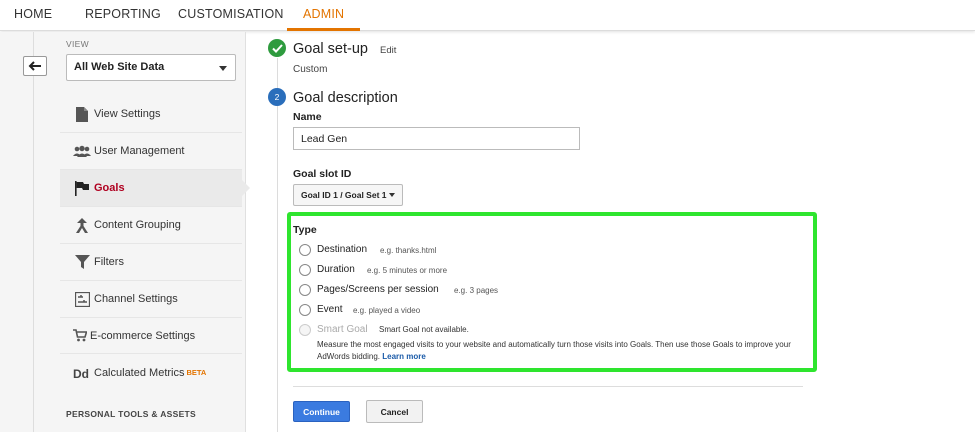  I want to click on users-icon, so click(82, 151).